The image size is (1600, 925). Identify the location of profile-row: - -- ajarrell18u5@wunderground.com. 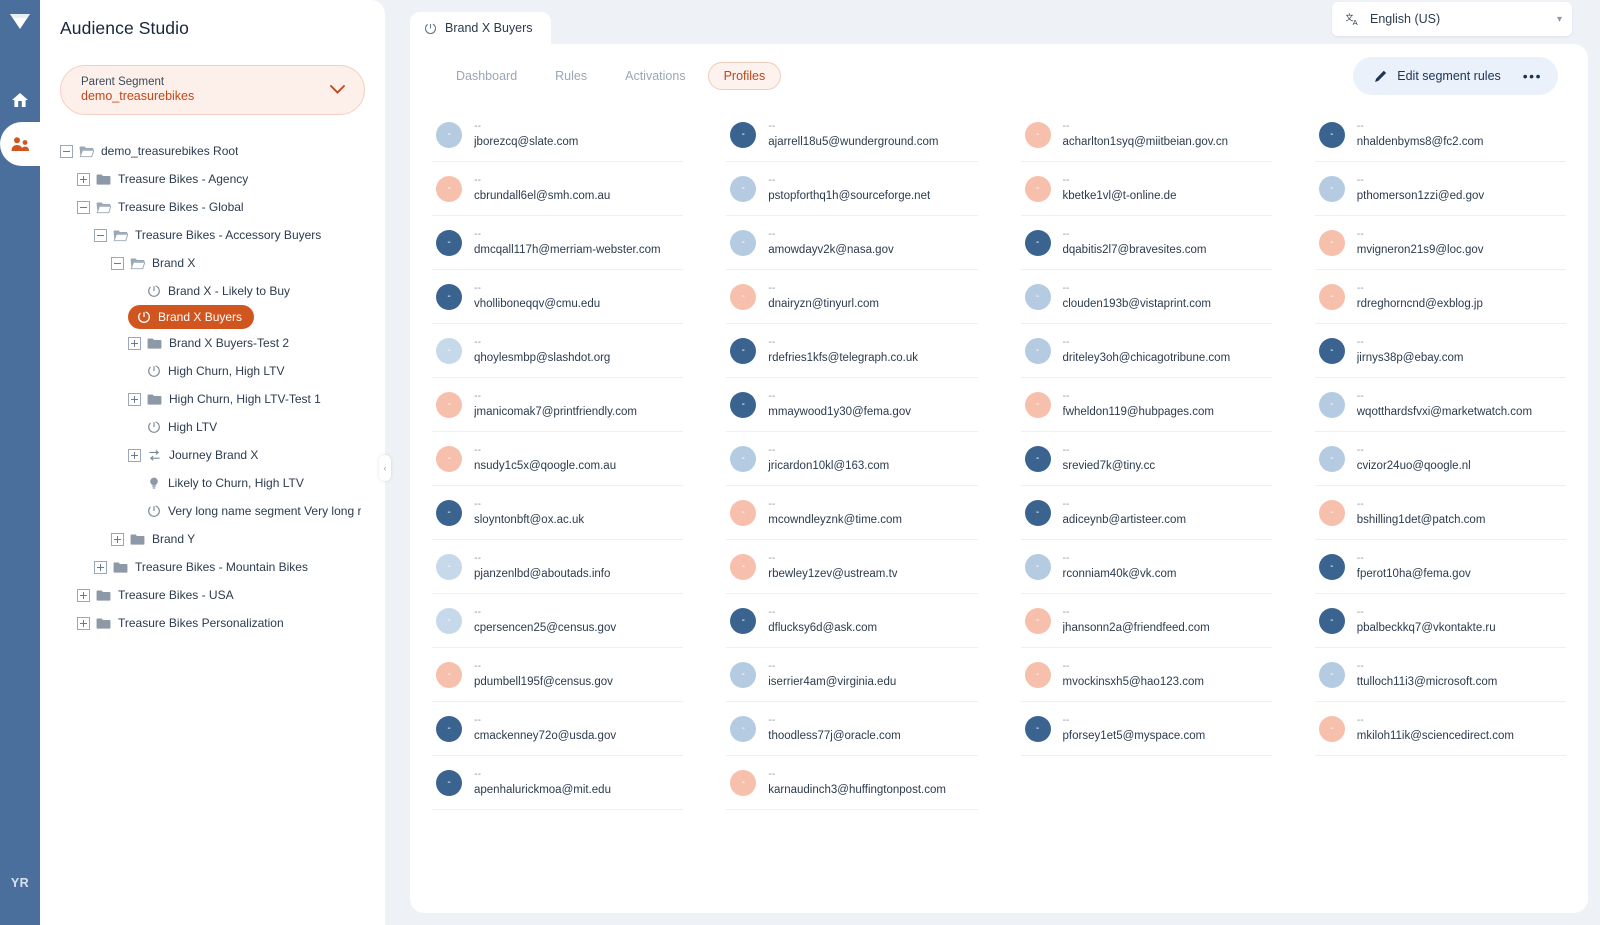
(852, 135).